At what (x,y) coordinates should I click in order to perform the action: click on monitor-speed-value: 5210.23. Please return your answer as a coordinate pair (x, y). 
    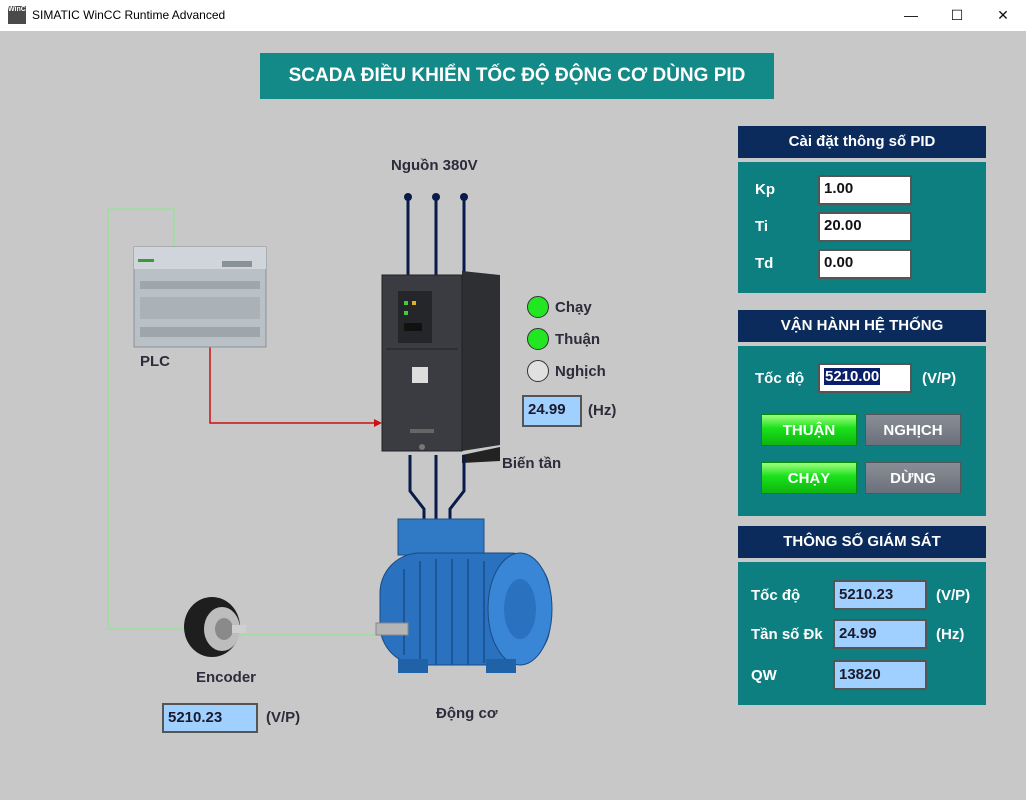
    Looking at the image, I should click on (880, 595).